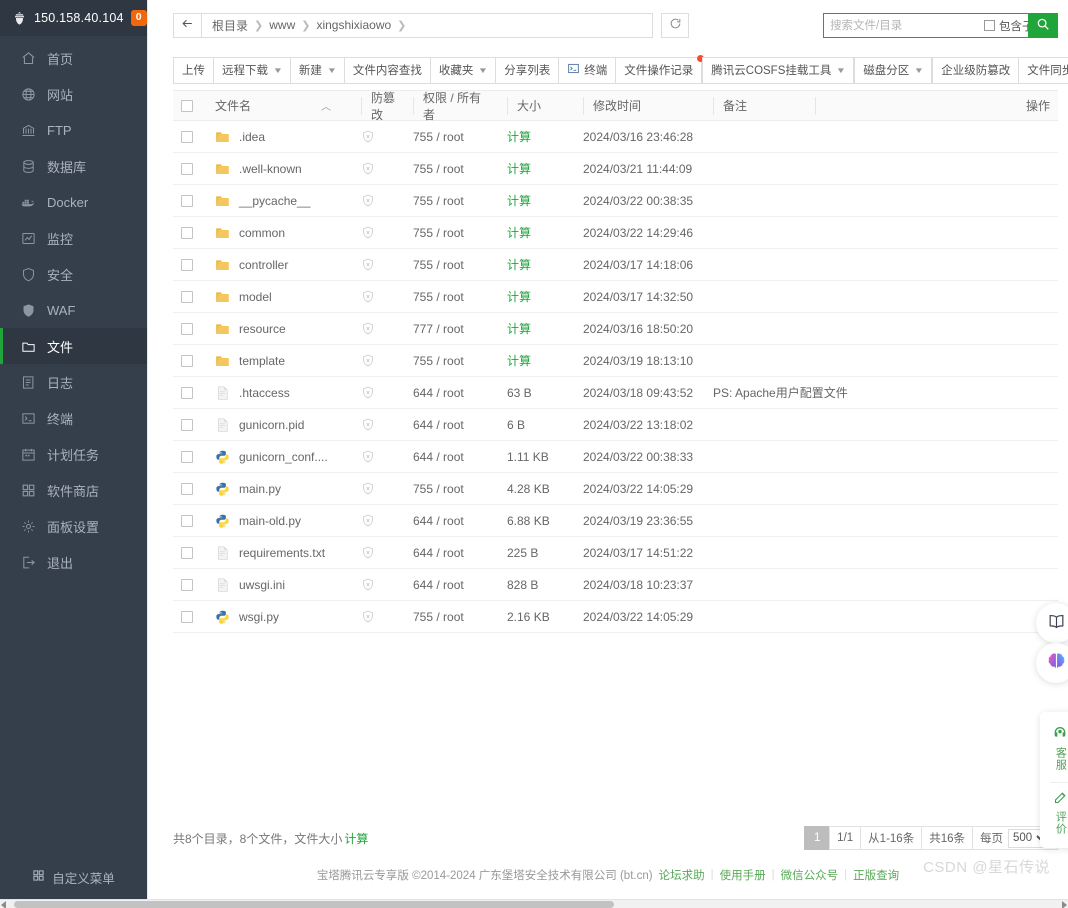  What do you see at coordinates (816, 392) in the screenshot?
I see `cell-note: PS: Apache用户配置文件` at bounding box center [816, 392].